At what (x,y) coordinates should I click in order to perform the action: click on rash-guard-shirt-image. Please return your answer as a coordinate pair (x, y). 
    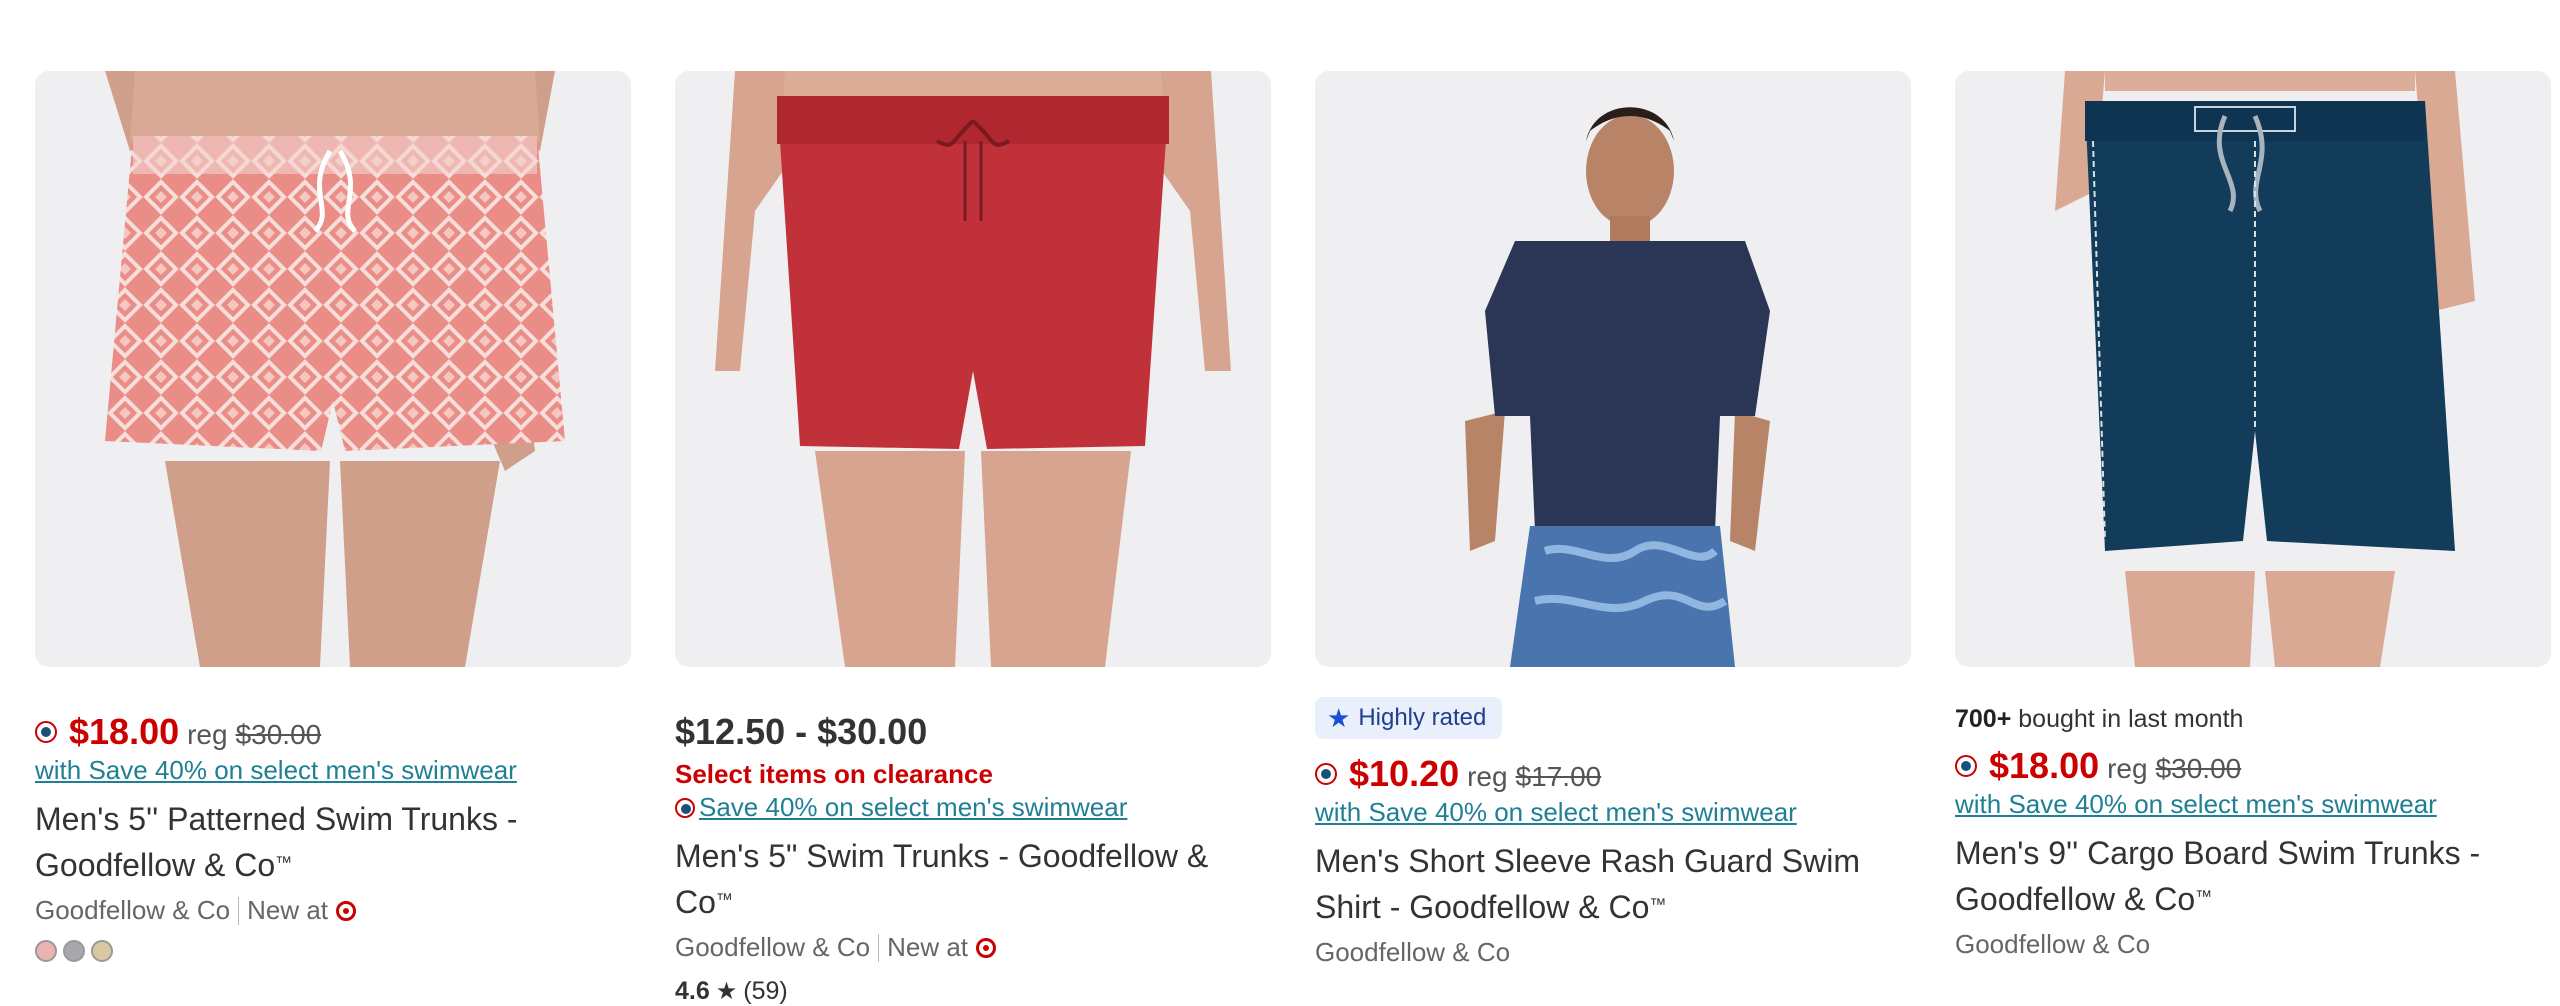
    Looking at the image, I should click on (1613, 369).